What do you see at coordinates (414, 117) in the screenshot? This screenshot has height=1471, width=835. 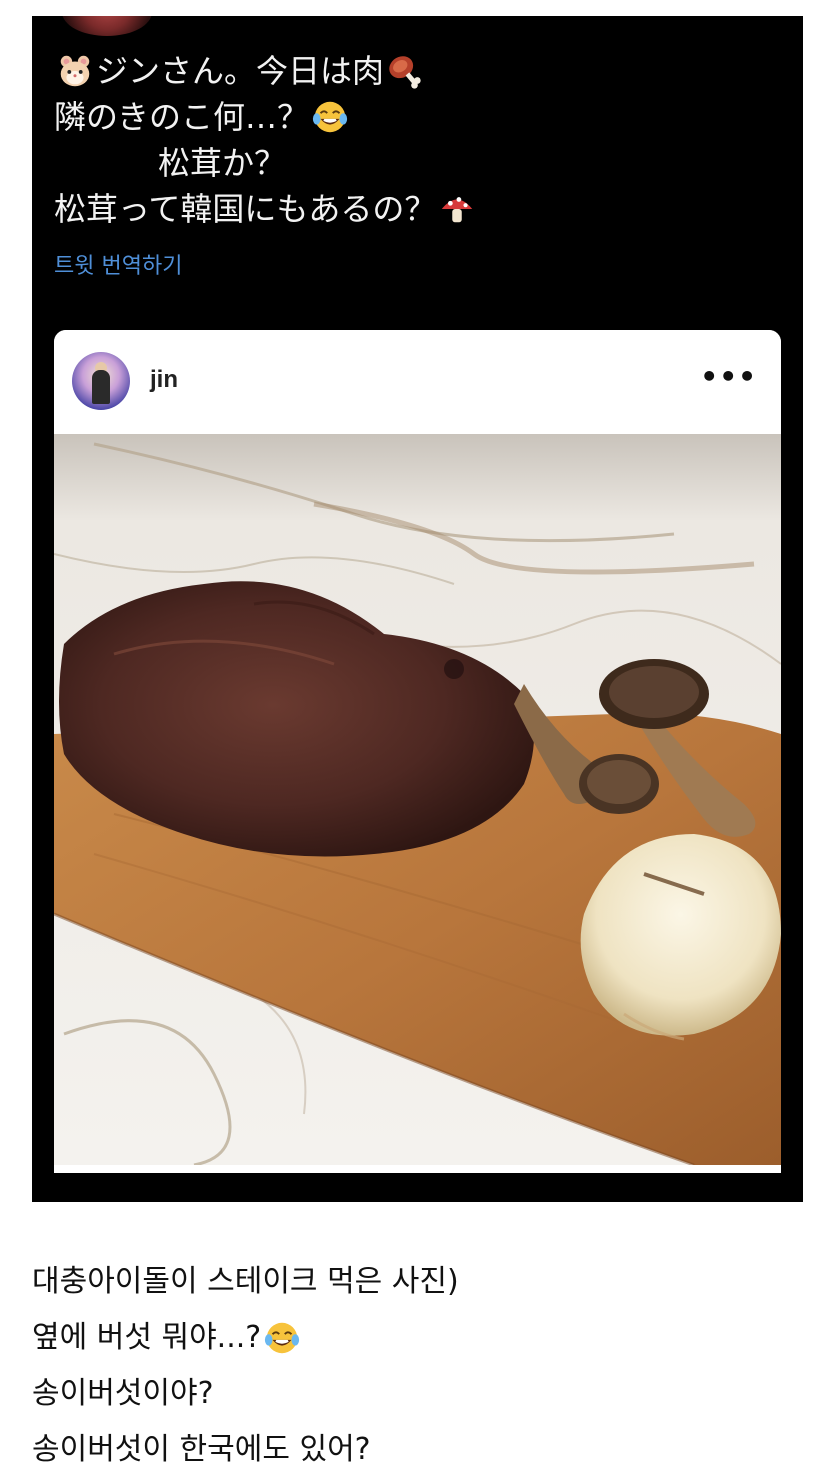 I see `tweet-line-2: 隣のきのこ何…？` at bounding box center [414, 117].